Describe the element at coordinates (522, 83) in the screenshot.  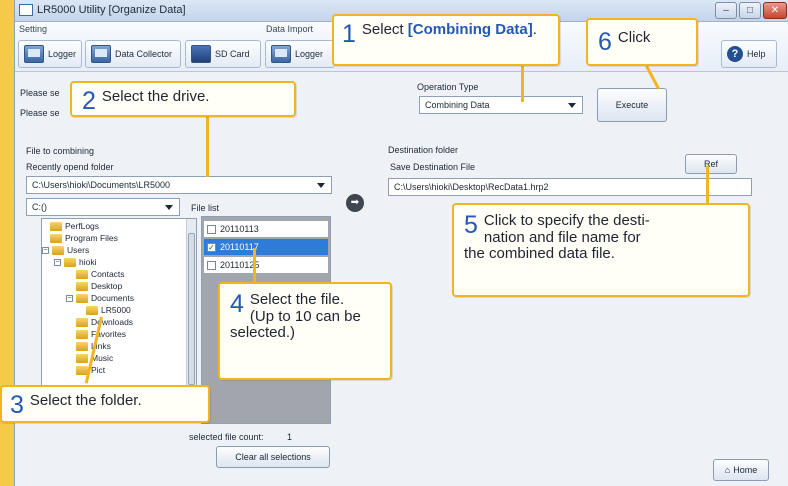
I see `callout-1-leader` at that location.